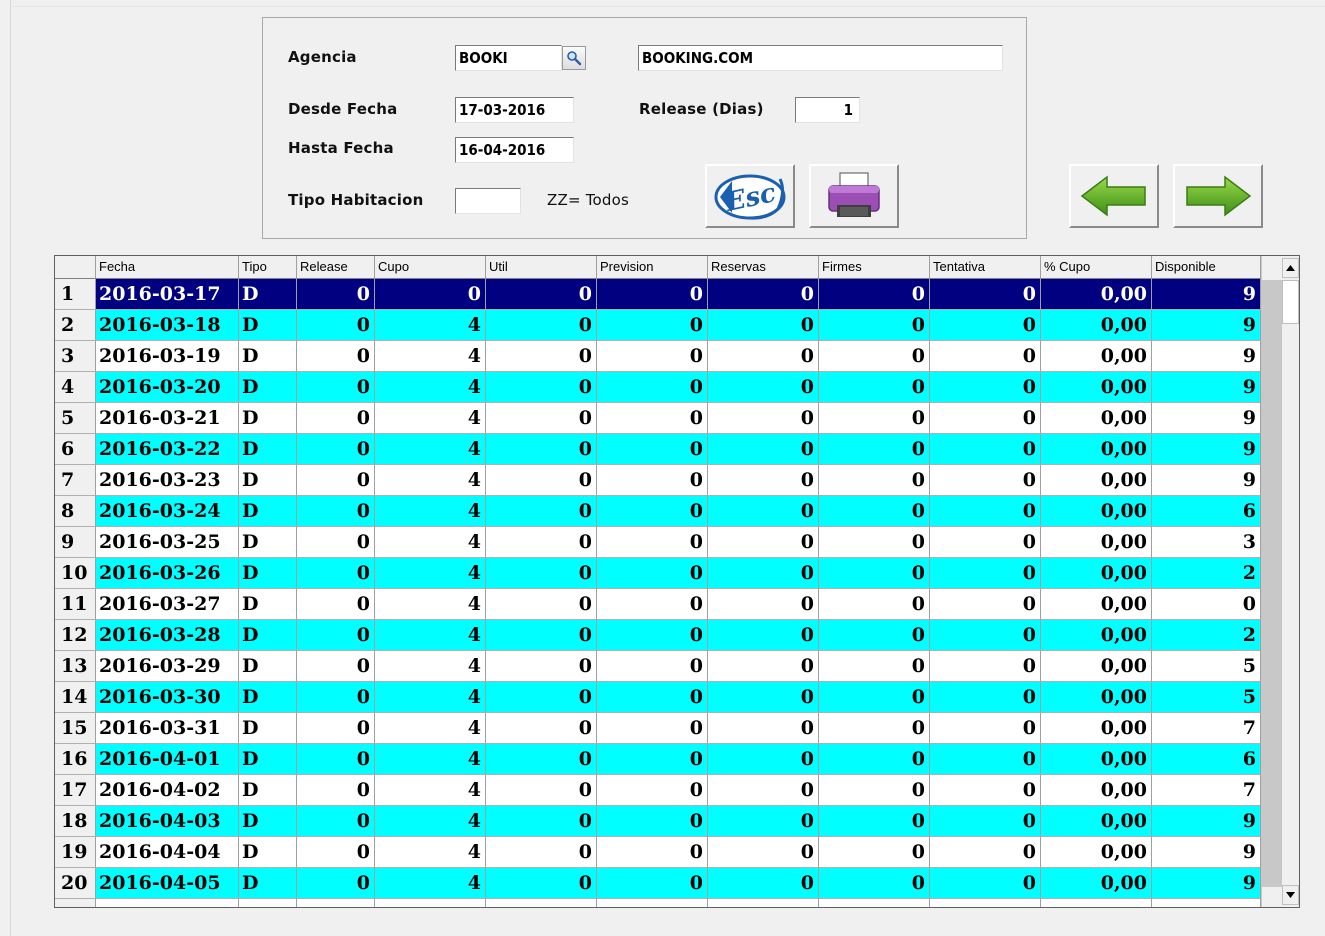 This screenshot has width=1325, height=936. I want to click on table-row: 8 2016-03-24 D 0 4 0 0 0 0 0 0,00 6, so click(658, 511).